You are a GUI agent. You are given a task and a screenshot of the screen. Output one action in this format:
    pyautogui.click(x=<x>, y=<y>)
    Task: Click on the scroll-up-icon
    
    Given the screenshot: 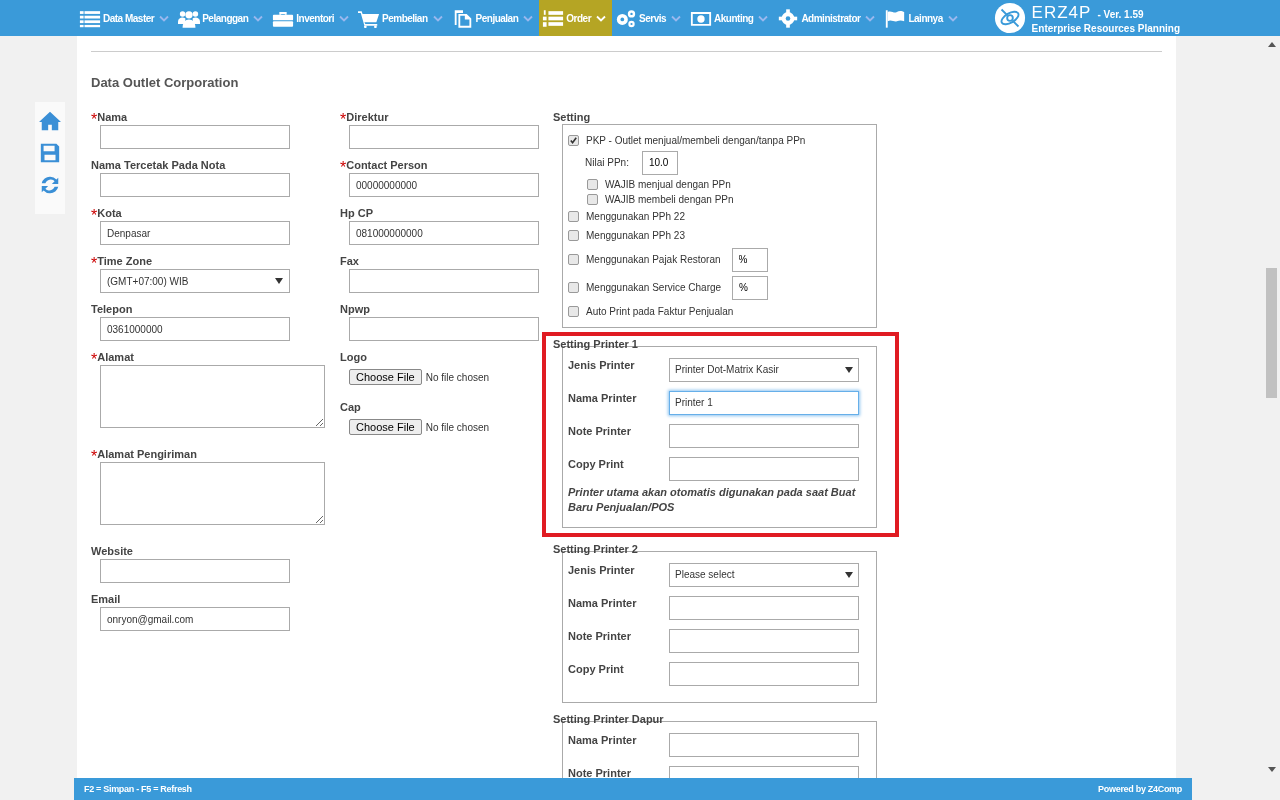 What is the action you would take?
    pyautogui.click(x=1271, y=44)
    